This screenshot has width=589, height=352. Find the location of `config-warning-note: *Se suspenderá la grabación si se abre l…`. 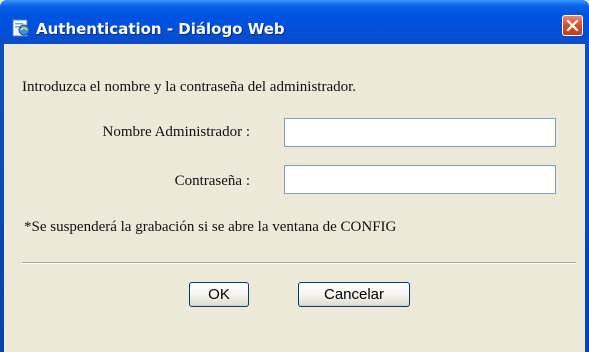

config-warning-note: *Se suspenderá la grabación si se abre l… is located at coordinates (210, 227).